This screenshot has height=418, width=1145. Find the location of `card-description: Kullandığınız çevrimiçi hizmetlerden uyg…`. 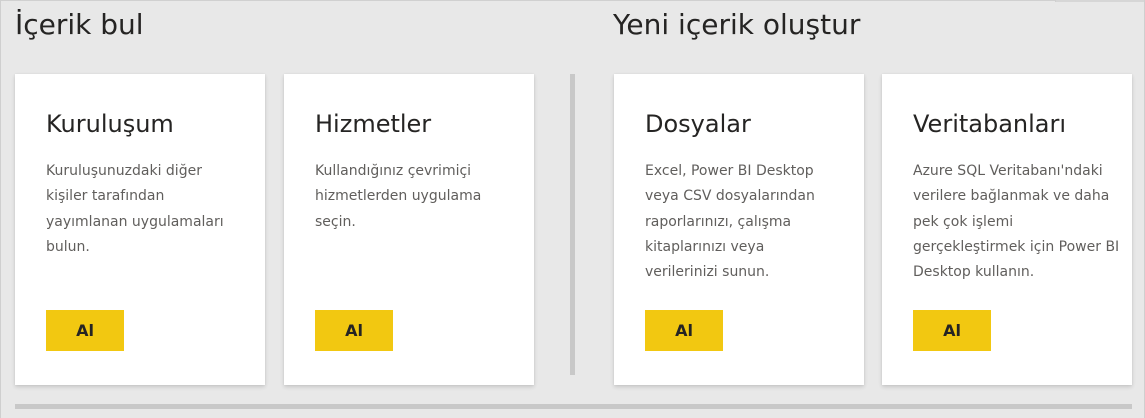

card-description: Kullandığınız çevrimiçi hizmetlerden uyg… is located at coordinates (398, 196).